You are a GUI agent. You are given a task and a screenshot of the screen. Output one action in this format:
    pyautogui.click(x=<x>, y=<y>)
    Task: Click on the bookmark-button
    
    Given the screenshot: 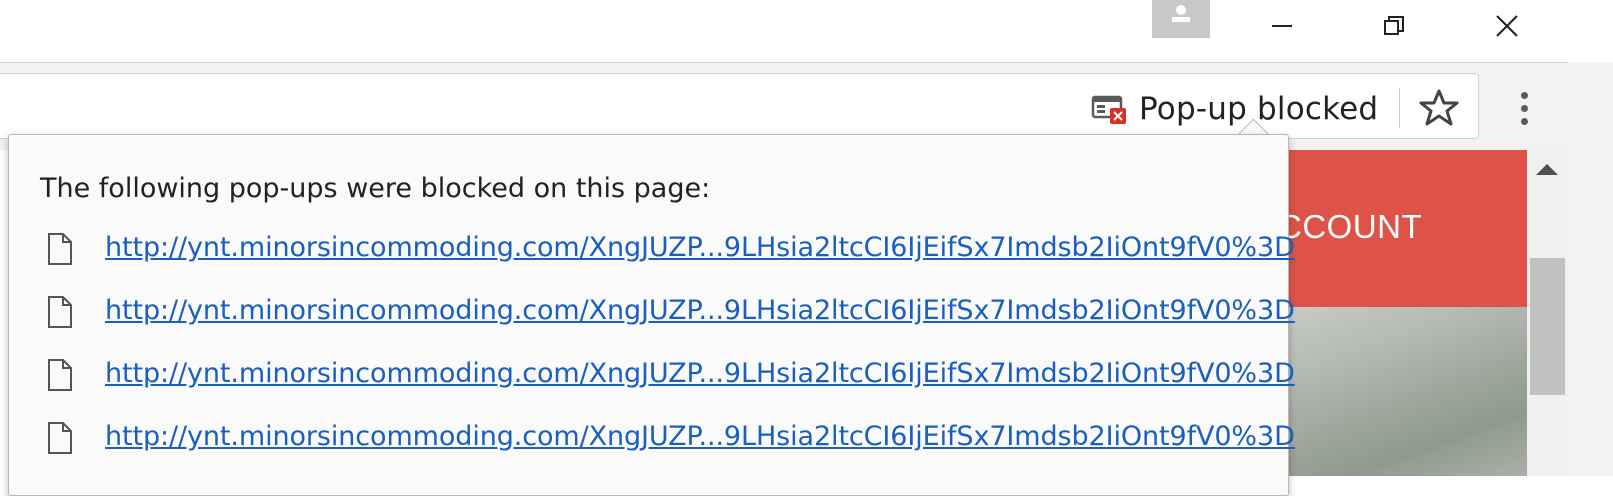 What is the action you would take?
    pyautogui.click(x=1439, y=108)
    